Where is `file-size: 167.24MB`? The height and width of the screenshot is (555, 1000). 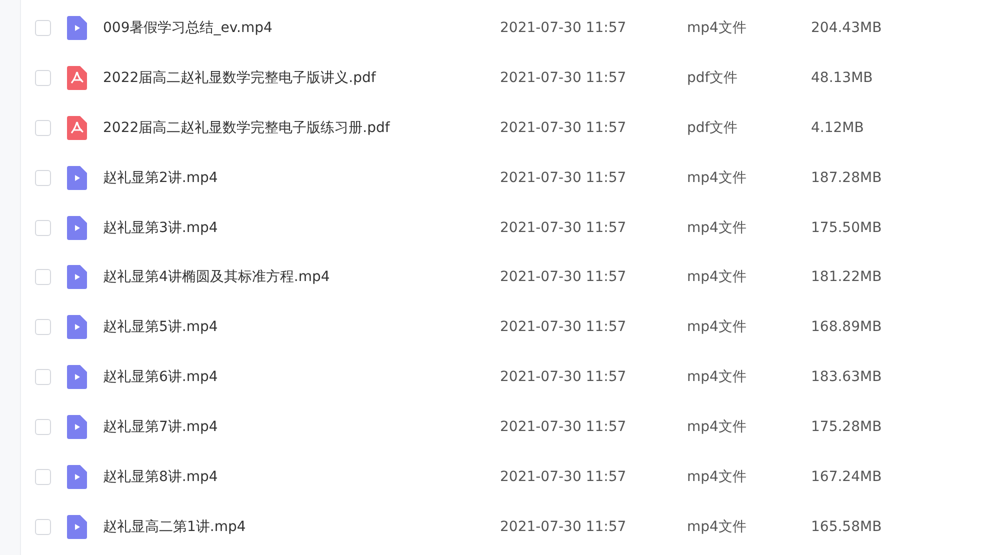
file-size: 167.24MB is located at coordinates (846, 476).